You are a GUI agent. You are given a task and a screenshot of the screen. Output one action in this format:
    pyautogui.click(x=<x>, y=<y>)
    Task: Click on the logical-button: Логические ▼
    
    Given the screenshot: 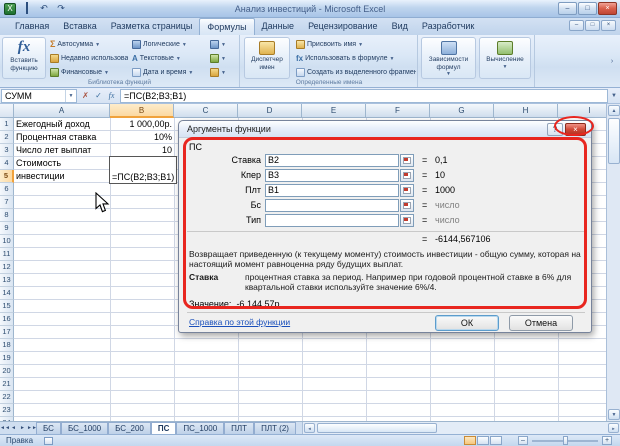 What is the action you would take?
    pyautogui.click(x=166, y=44)
    